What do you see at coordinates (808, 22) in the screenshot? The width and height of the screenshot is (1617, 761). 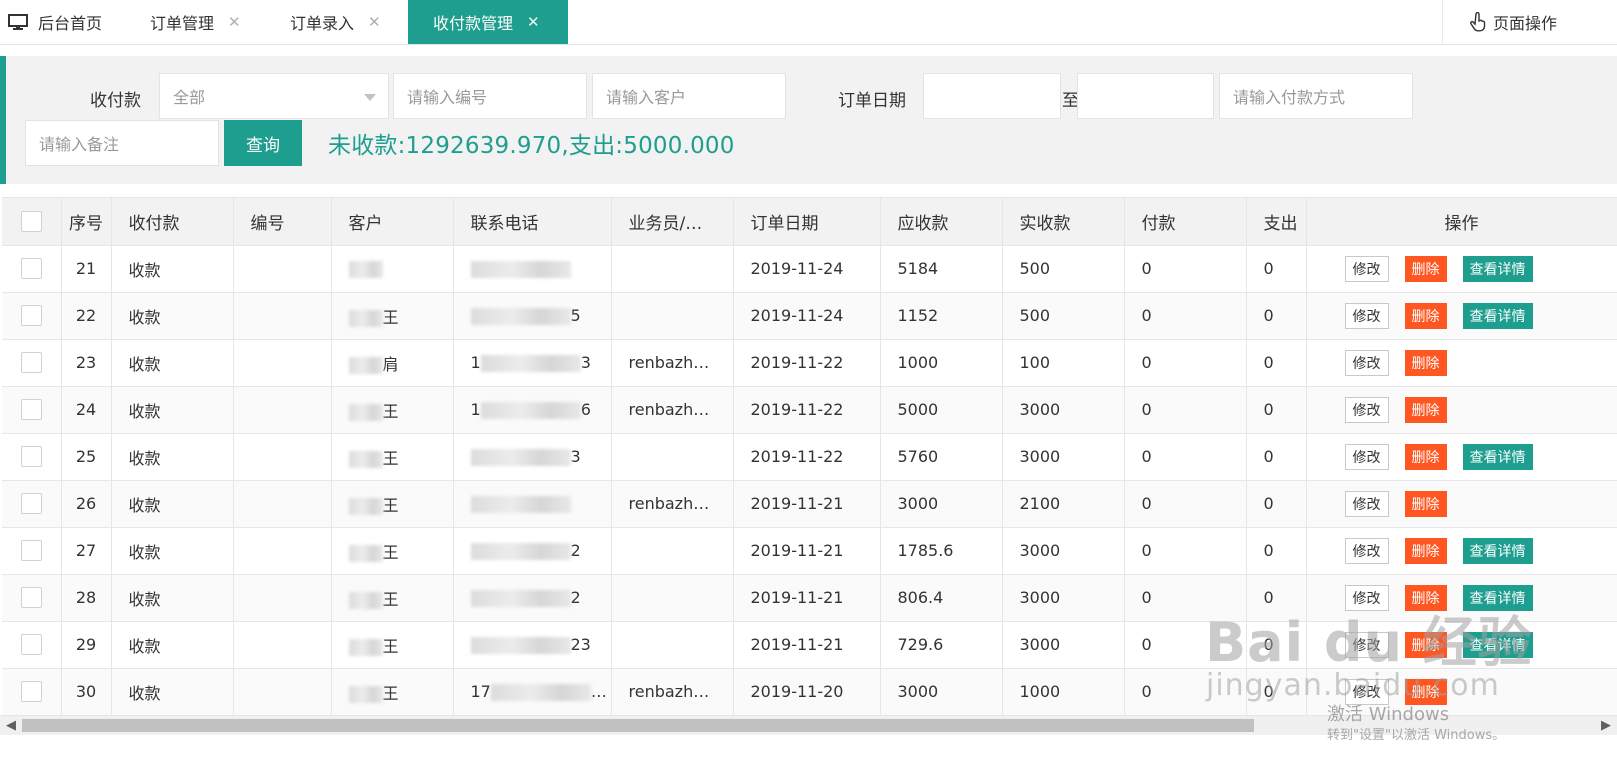 I see `tab-bar: 后台首页 订单管理 ✕ 订单录入 ✕ 收付款管理 ✕ 页面操作` at bounding box center [808, 22].